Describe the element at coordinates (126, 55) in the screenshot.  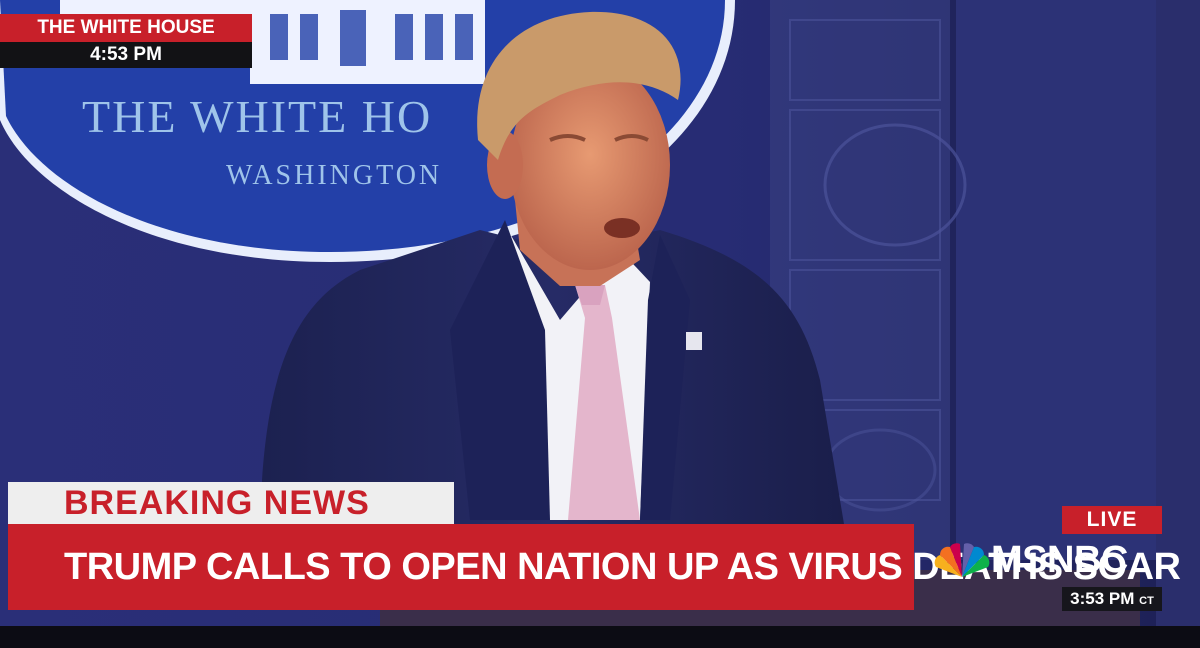
I see `location-time: 4:53 PM` at that location.